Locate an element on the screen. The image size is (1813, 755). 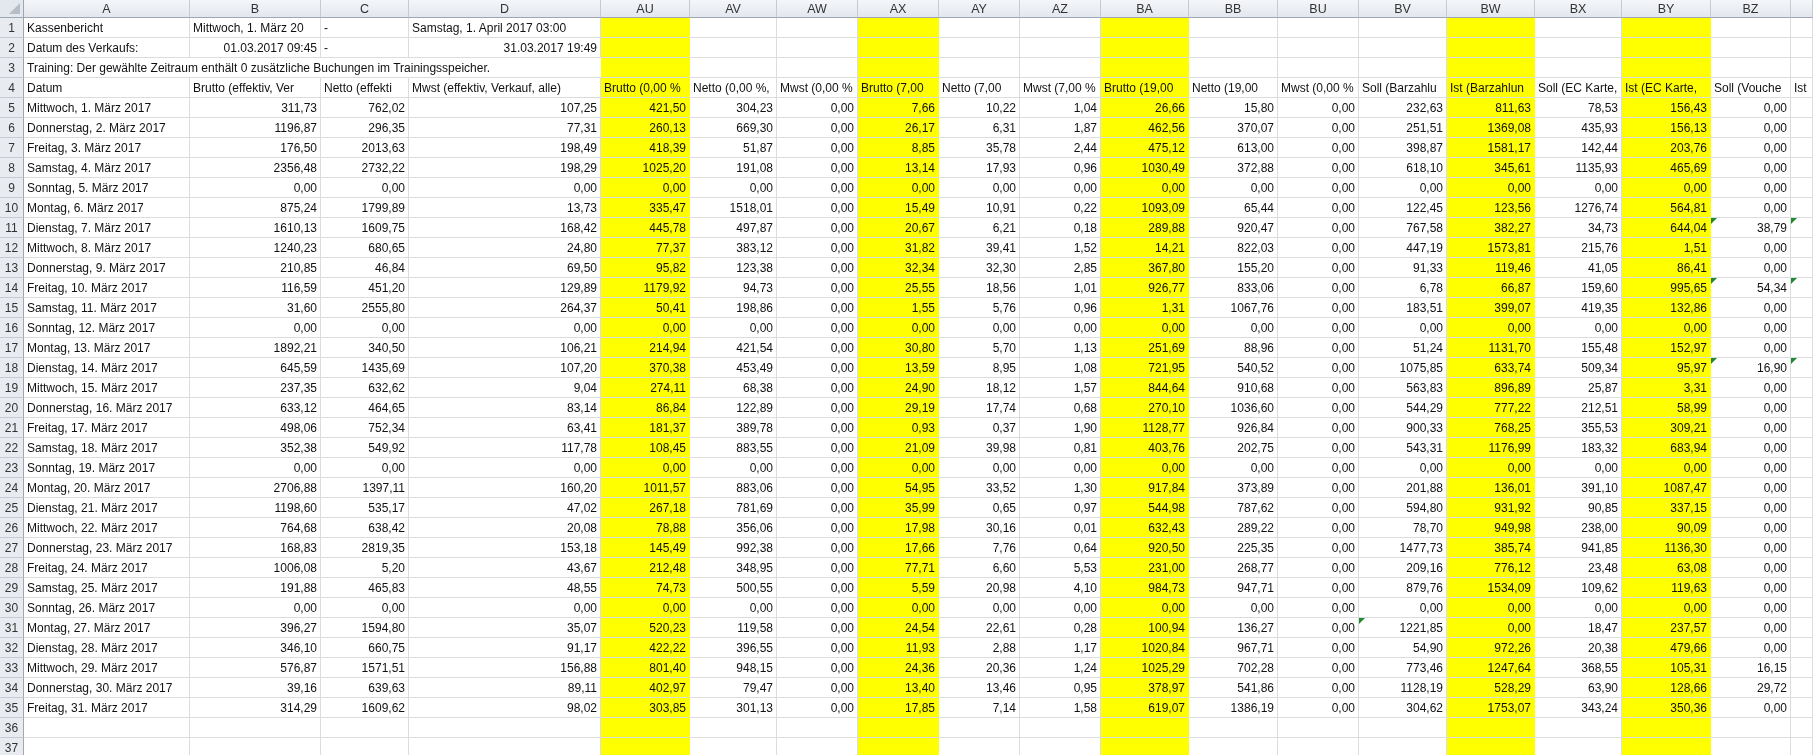
row-header: 20 is located at coordinates (12, 408).